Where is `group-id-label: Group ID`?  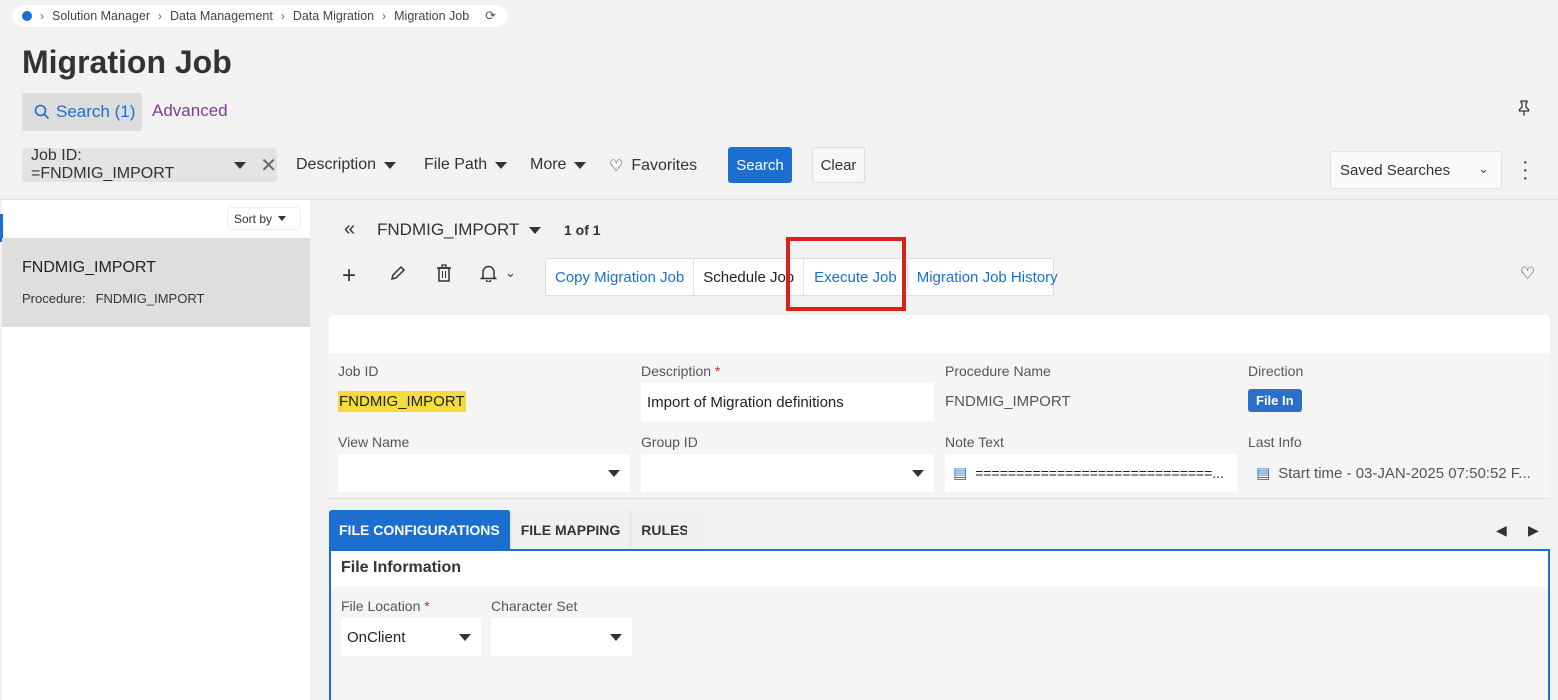 group-id-label: Group ID is located at coordinates (669, 442).